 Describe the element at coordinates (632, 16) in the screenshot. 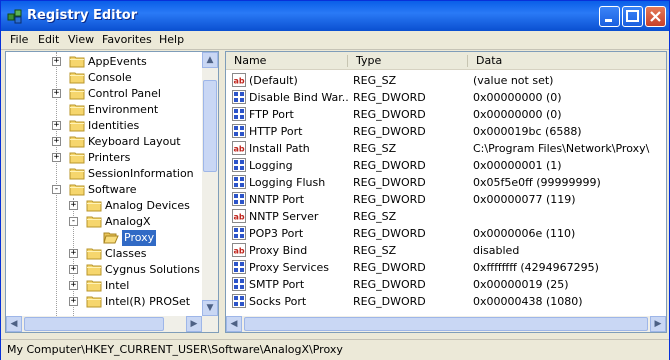

I see `maximize-button` at that location.